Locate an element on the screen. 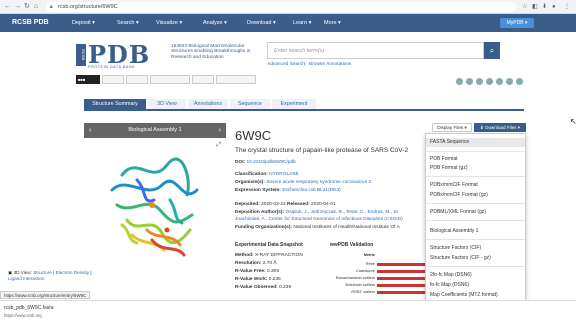  pdb-id-heading: 6W9C is located at coordinates (253, 135).